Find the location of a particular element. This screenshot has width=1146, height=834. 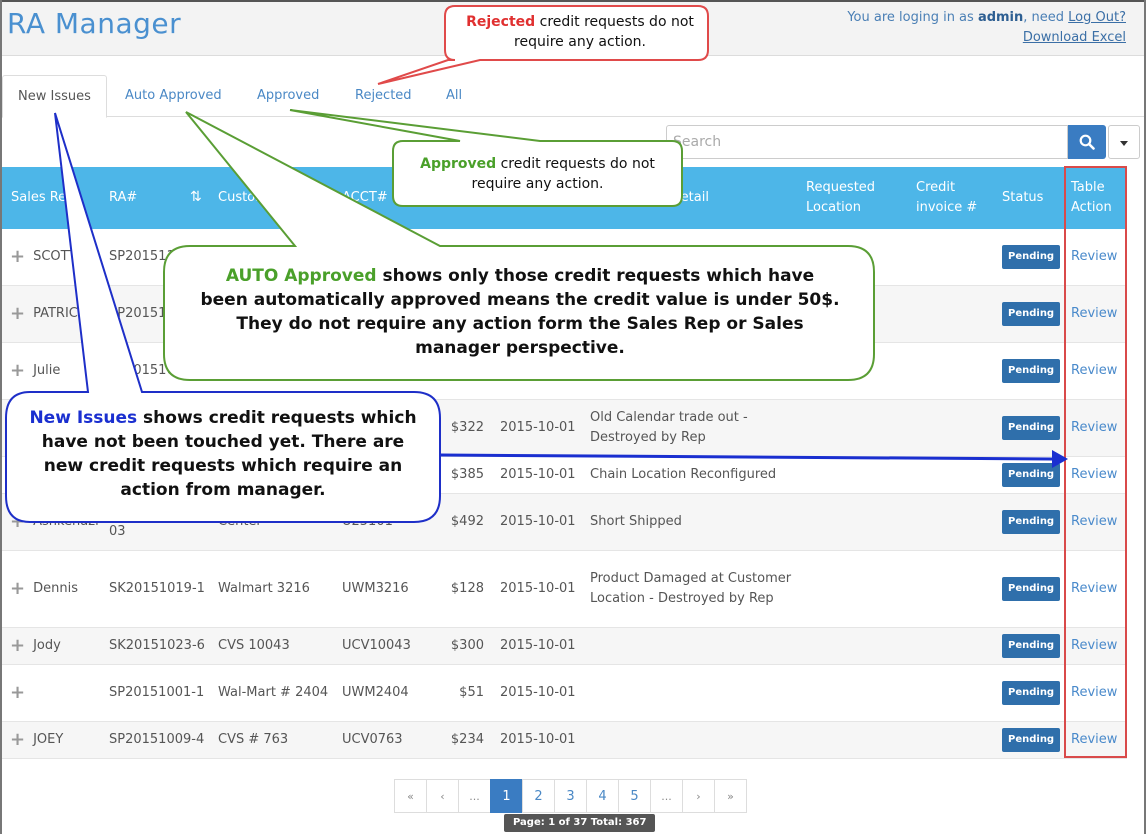

logout-link: Log Out? is located at coordinates (1097, 17).